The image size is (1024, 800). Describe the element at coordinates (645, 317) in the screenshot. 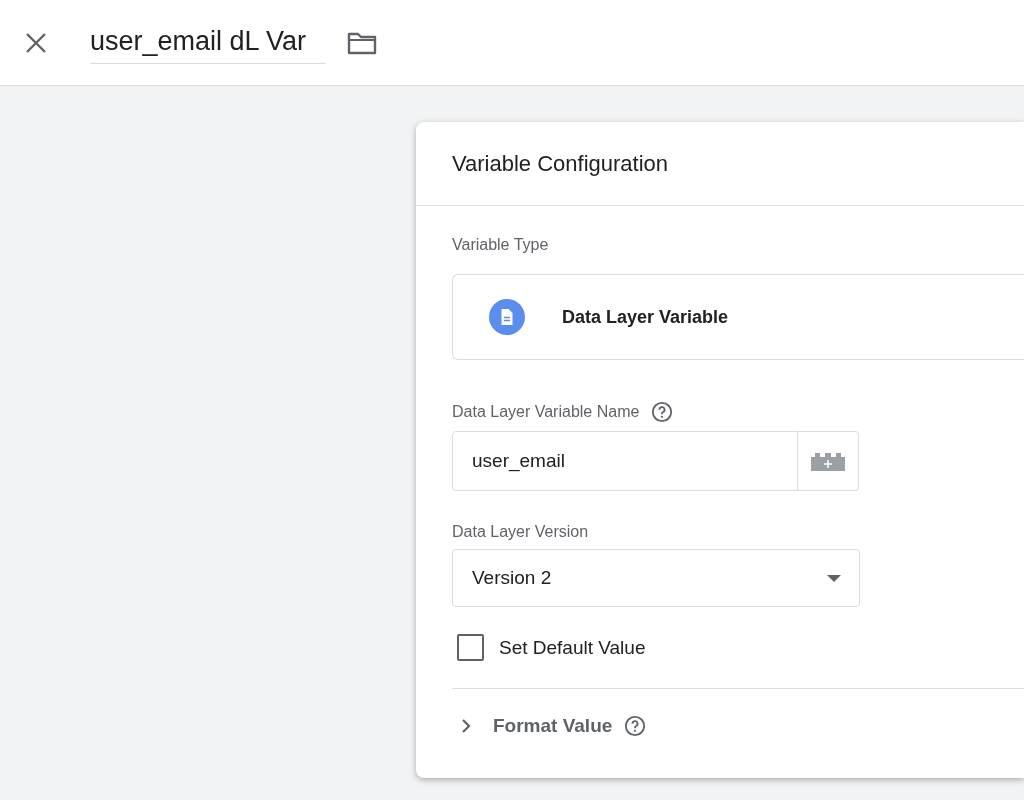

I see `variable-type-name: Data Layer Variable` at that location.